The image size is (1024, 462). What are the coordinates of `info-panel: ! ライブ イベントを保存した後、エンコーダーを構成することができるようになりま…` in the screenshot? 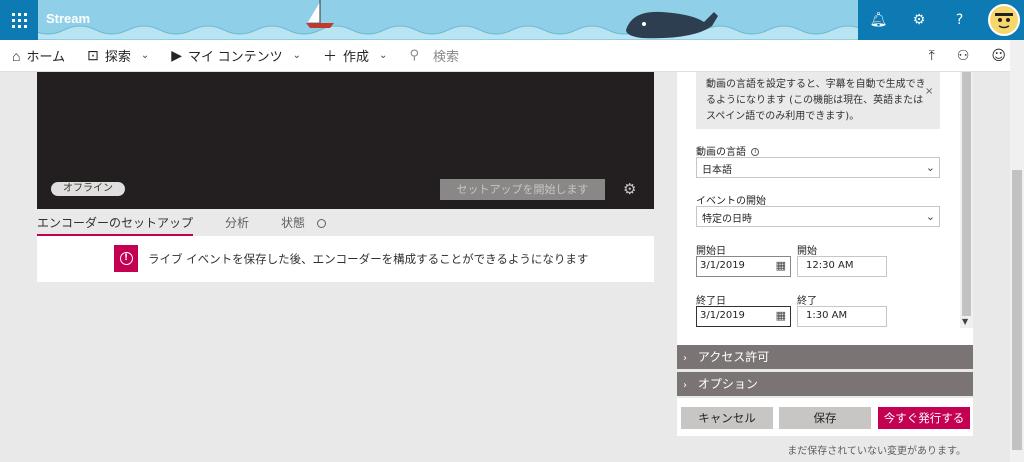 It's located at (345, 259).